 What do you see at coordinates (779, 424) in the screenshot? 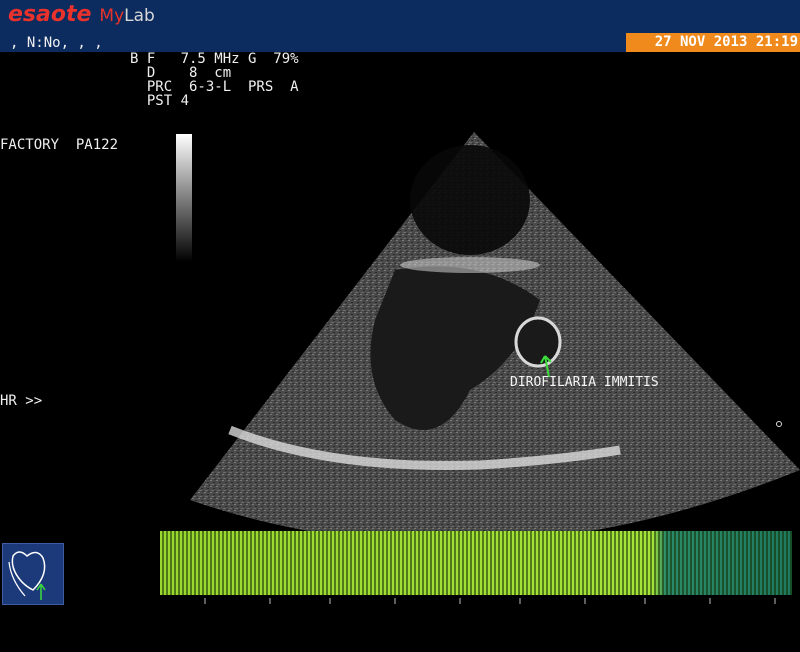
I see `focus-marker-icon` at bounding box center [779, 424].